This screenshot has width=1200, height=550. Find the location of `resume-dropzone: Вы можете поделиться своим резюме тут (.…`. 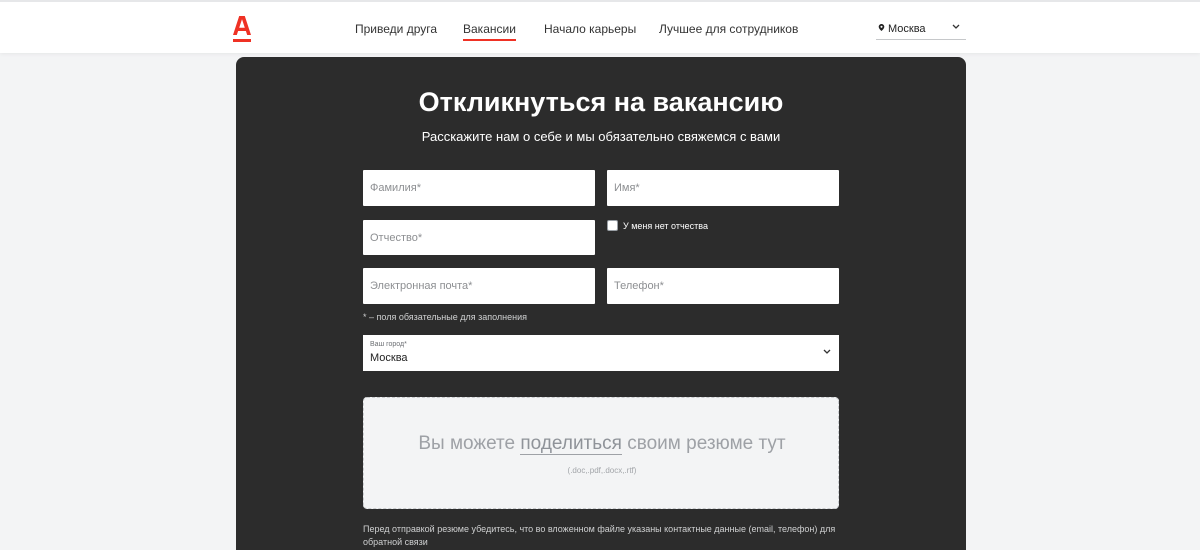

resume-dropzone: Вы можете поделиться своим резюме тут (.… is located at coordinates (601, 453).